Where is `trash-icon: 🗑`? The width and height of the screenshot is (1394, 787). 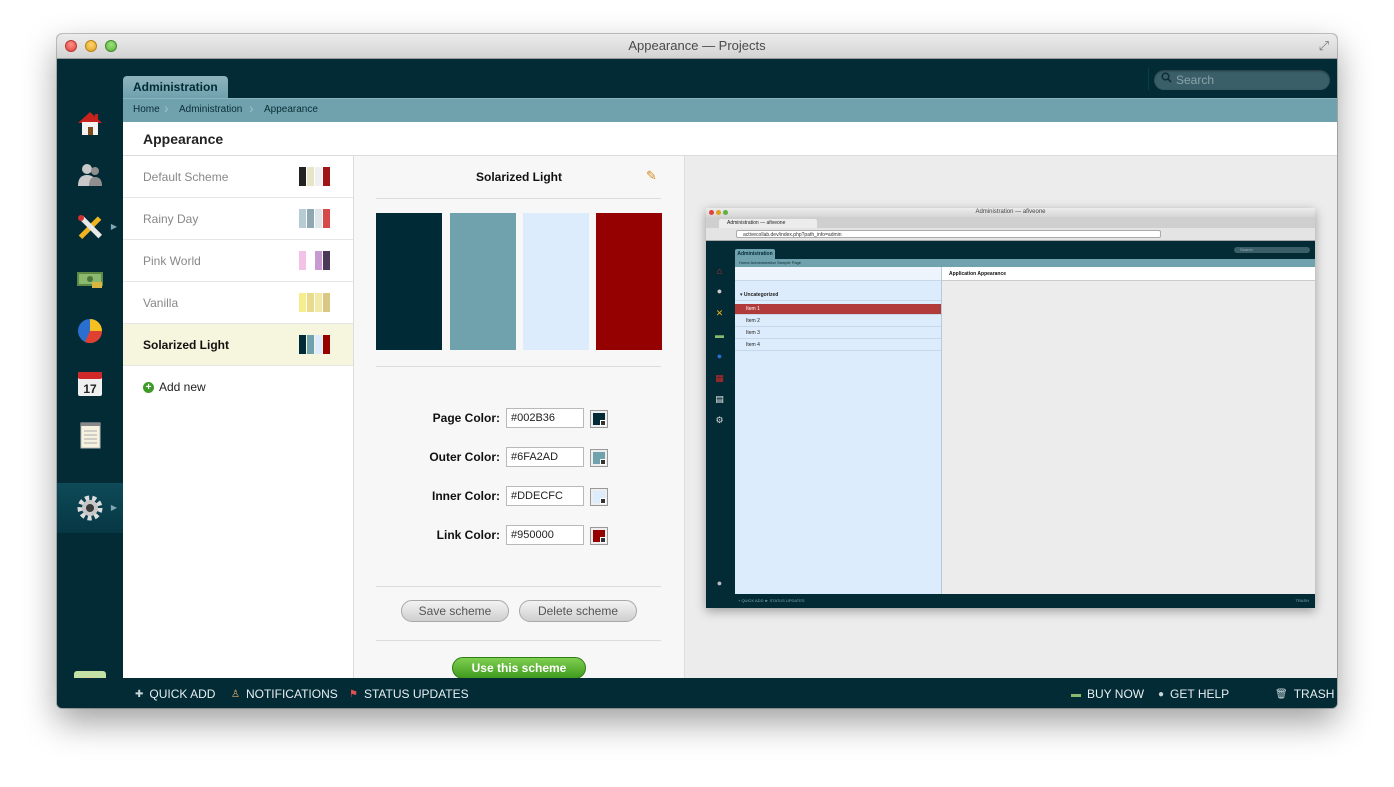 trash-icon: 🗑 is located at coordinates (1281, 694).